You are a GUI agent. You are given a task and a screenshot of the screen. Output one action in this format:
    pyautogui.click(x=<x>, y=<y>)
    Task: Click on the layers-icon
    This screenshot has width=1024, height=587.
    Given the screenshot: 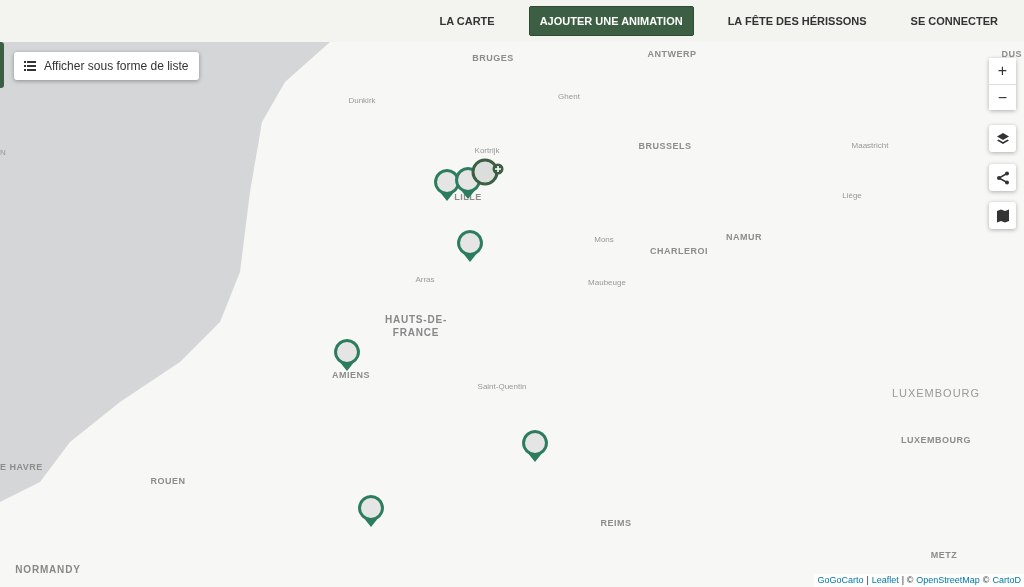 What is the action you would take?
    pyautogui.click(x=1002, y=138)
    